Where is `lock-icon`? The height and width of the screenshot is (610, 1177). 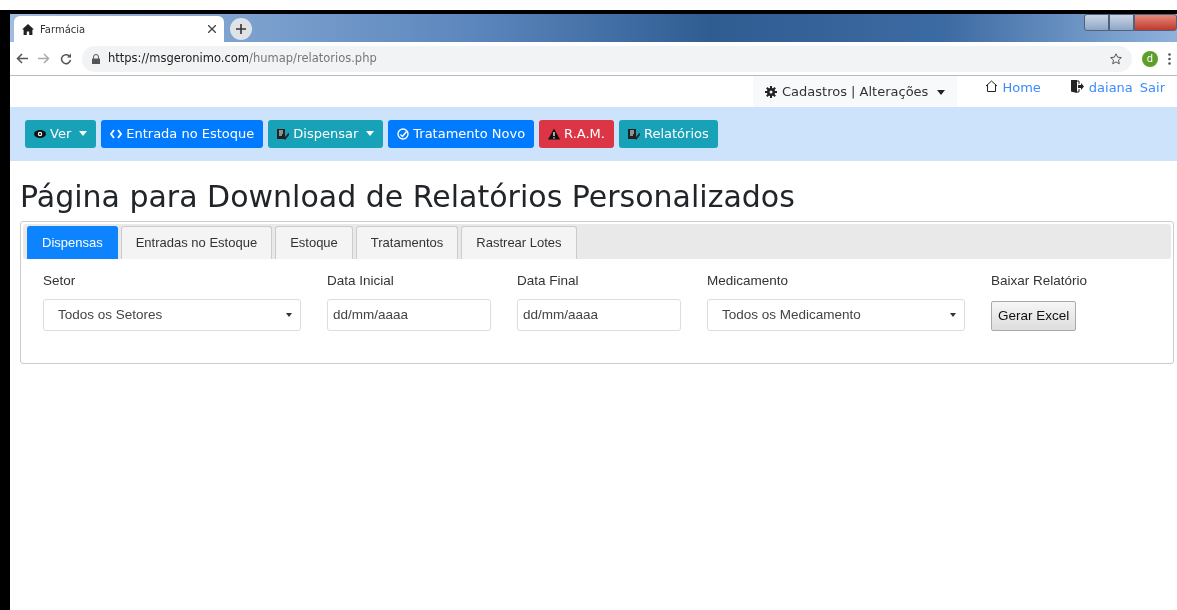
lock-icon is located at coordinates (96, 58).